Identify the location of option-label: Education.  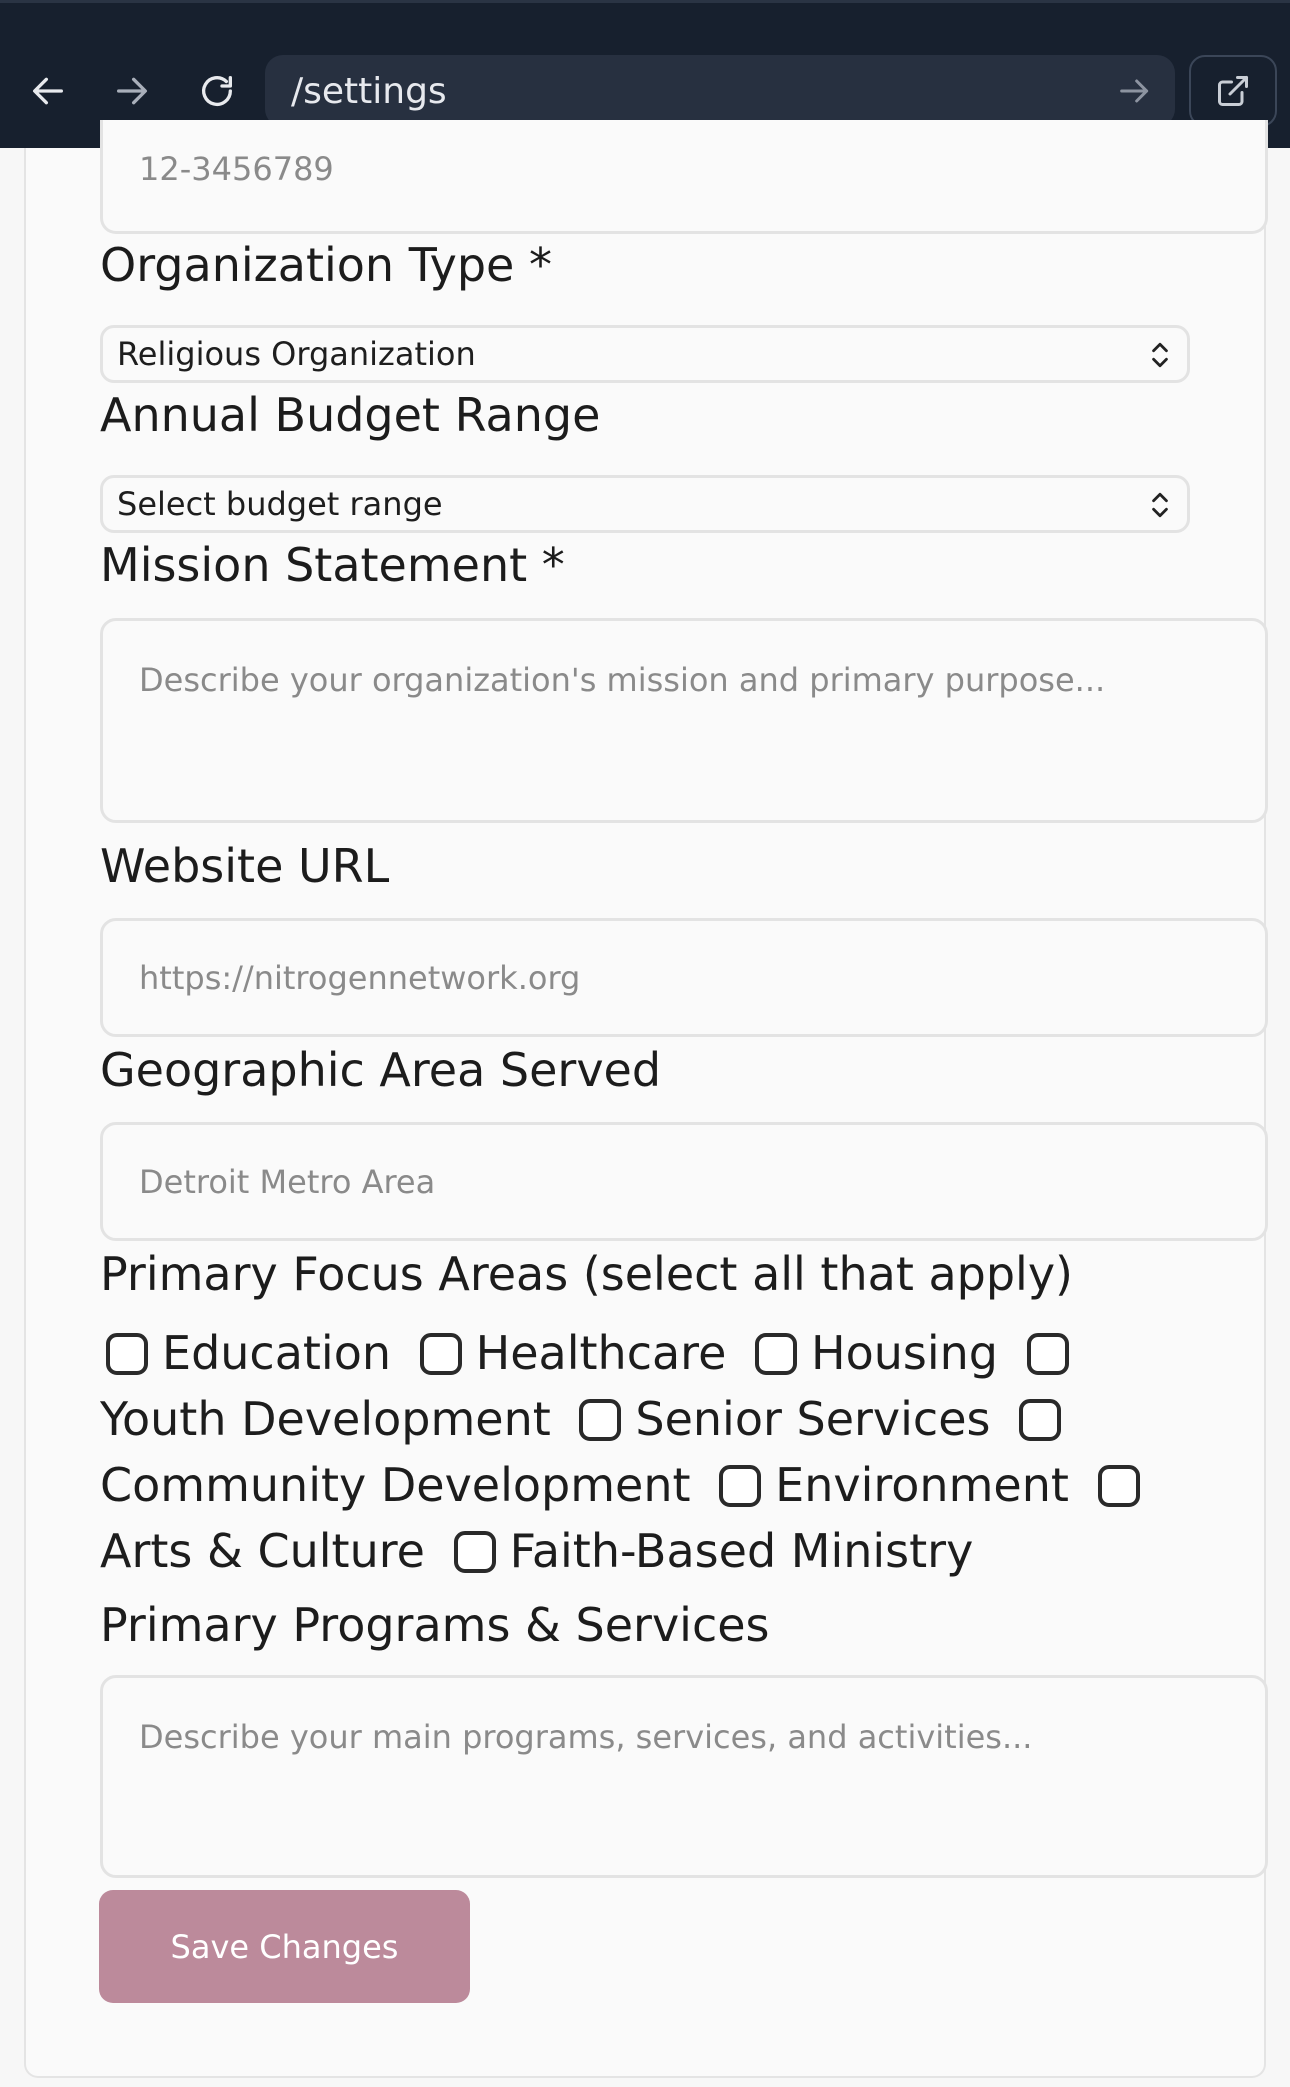
(276, 1353).